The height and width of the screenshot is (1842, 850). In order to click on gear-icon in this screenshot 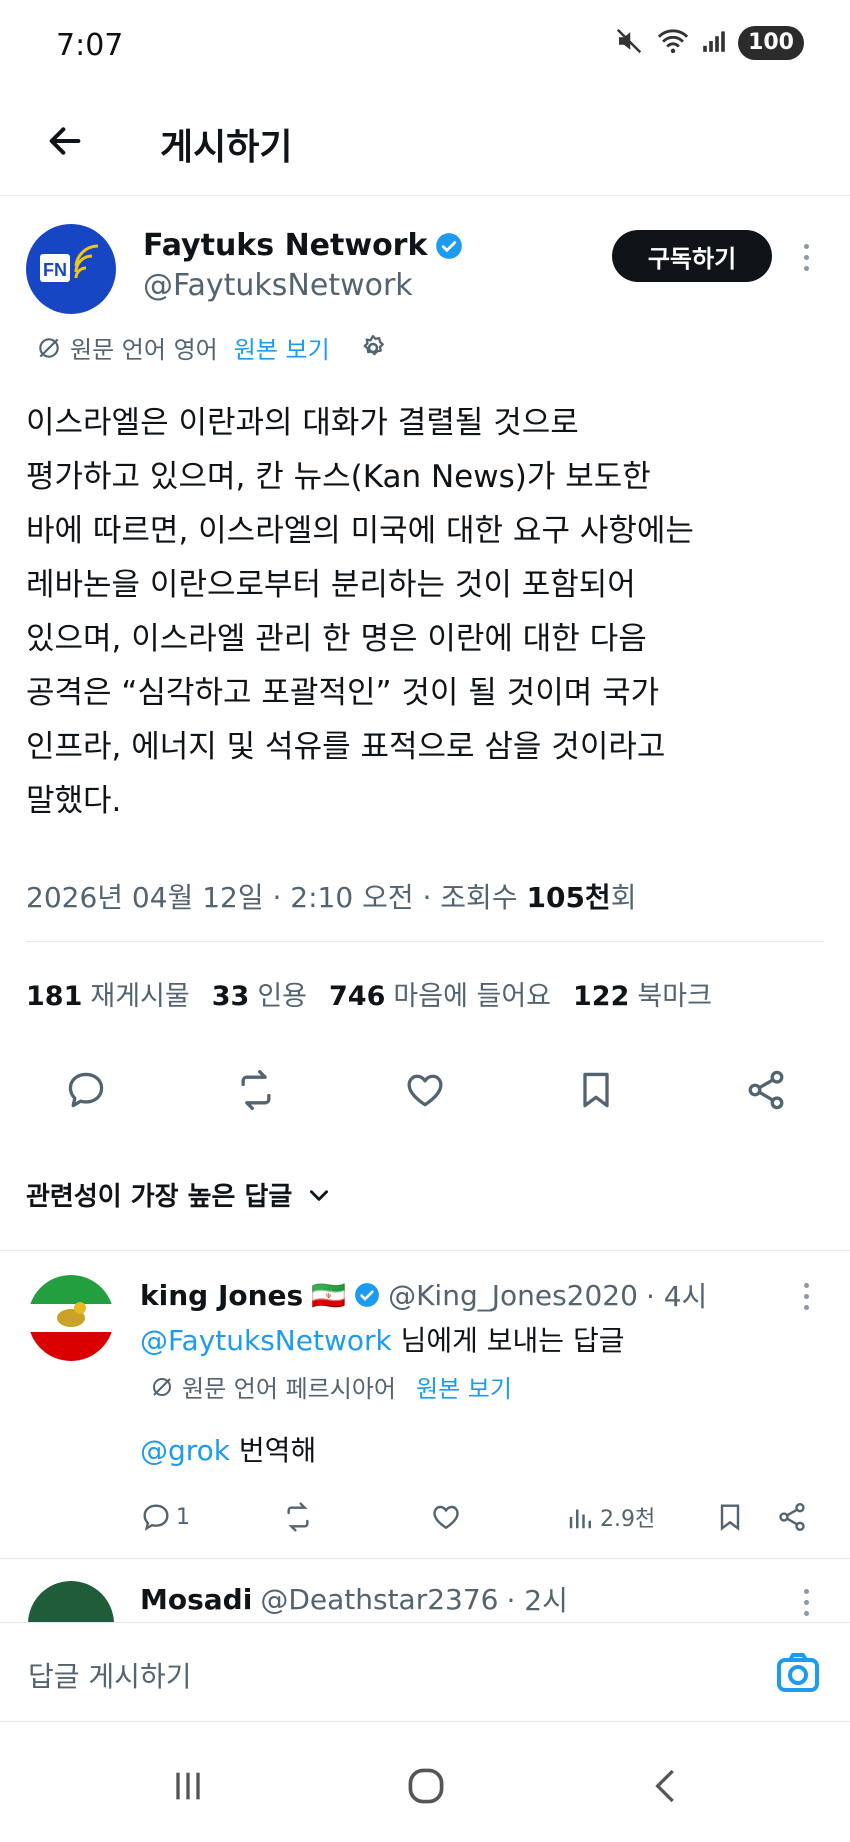, I will do `click(373, 348)`.